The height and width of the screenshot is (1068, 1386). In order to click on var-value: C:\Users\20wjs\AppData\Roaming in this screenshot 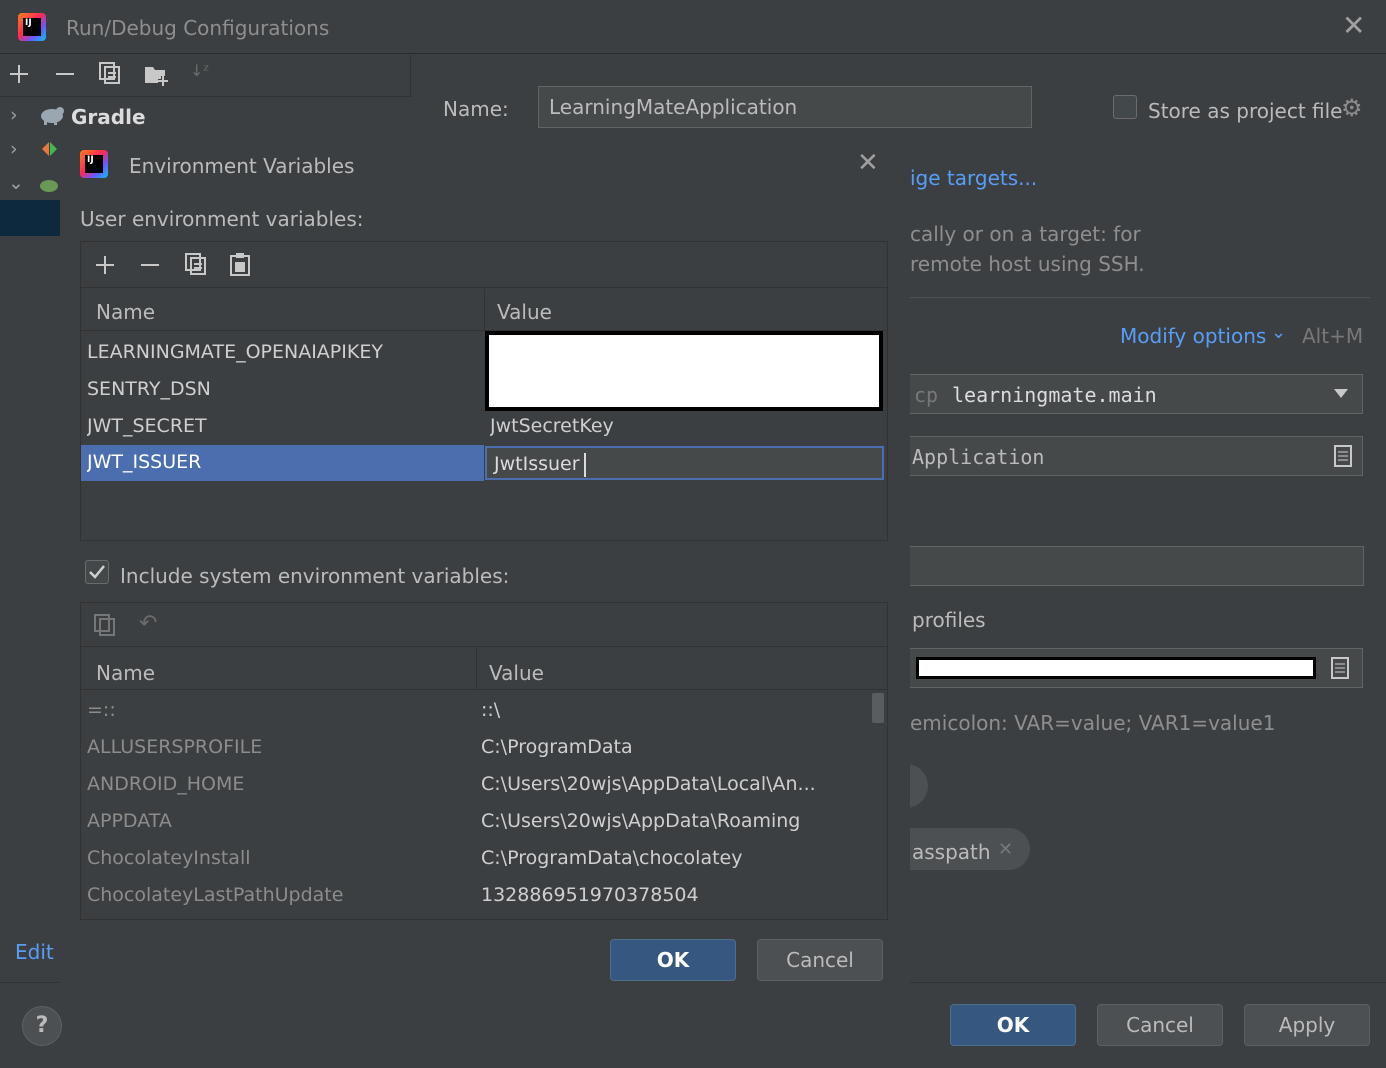, I will do `click(641, 821)`.